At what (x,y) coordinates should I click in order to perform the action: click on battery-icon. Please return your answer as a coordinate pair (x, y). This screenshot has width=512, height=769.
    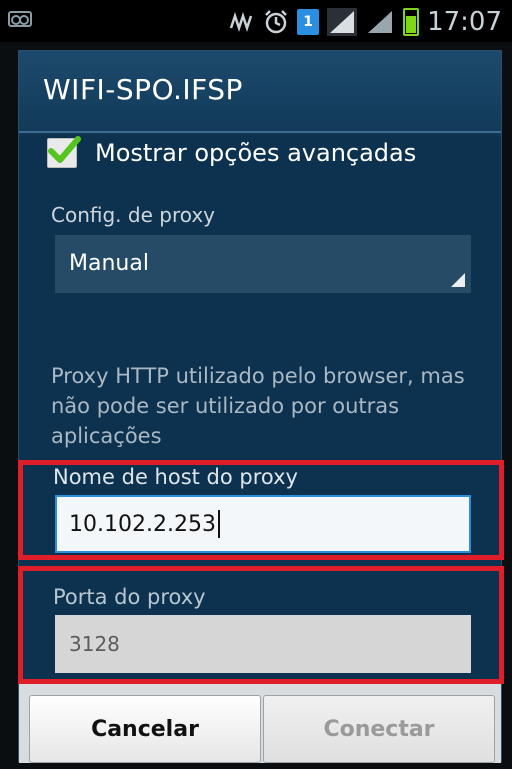
    Looking at the image, I should click on (411, 22).